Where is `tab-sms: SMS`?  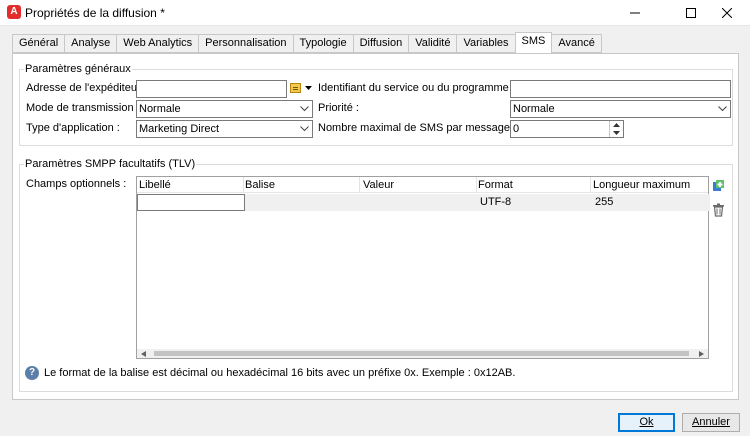
tab-sms: SMS is located at coordinates (533, 42).